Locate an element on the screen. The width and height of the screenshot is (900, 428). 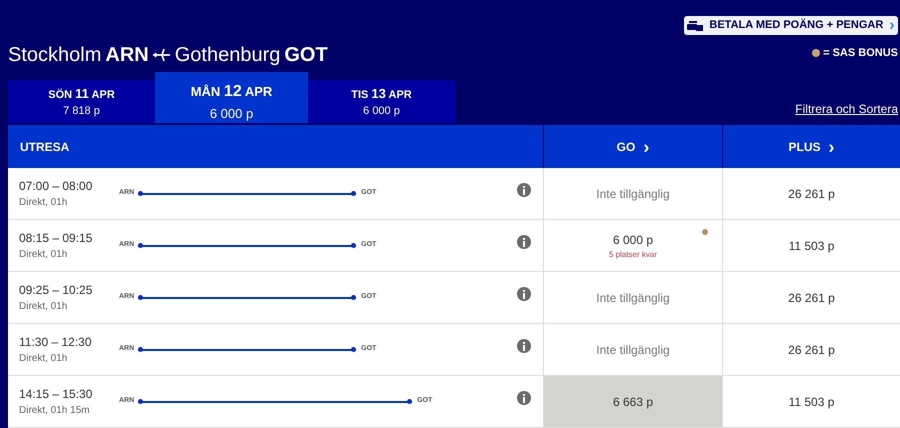
pay-button: BETALA MED POÄNG + PENGAR › is located at coordinates (791, 25).